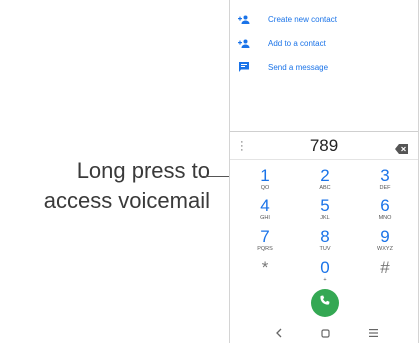  What do you see at coordinates (325, 218) in the screenshot?
I see `key-letters: JKL` at bounding box center [325, 218].